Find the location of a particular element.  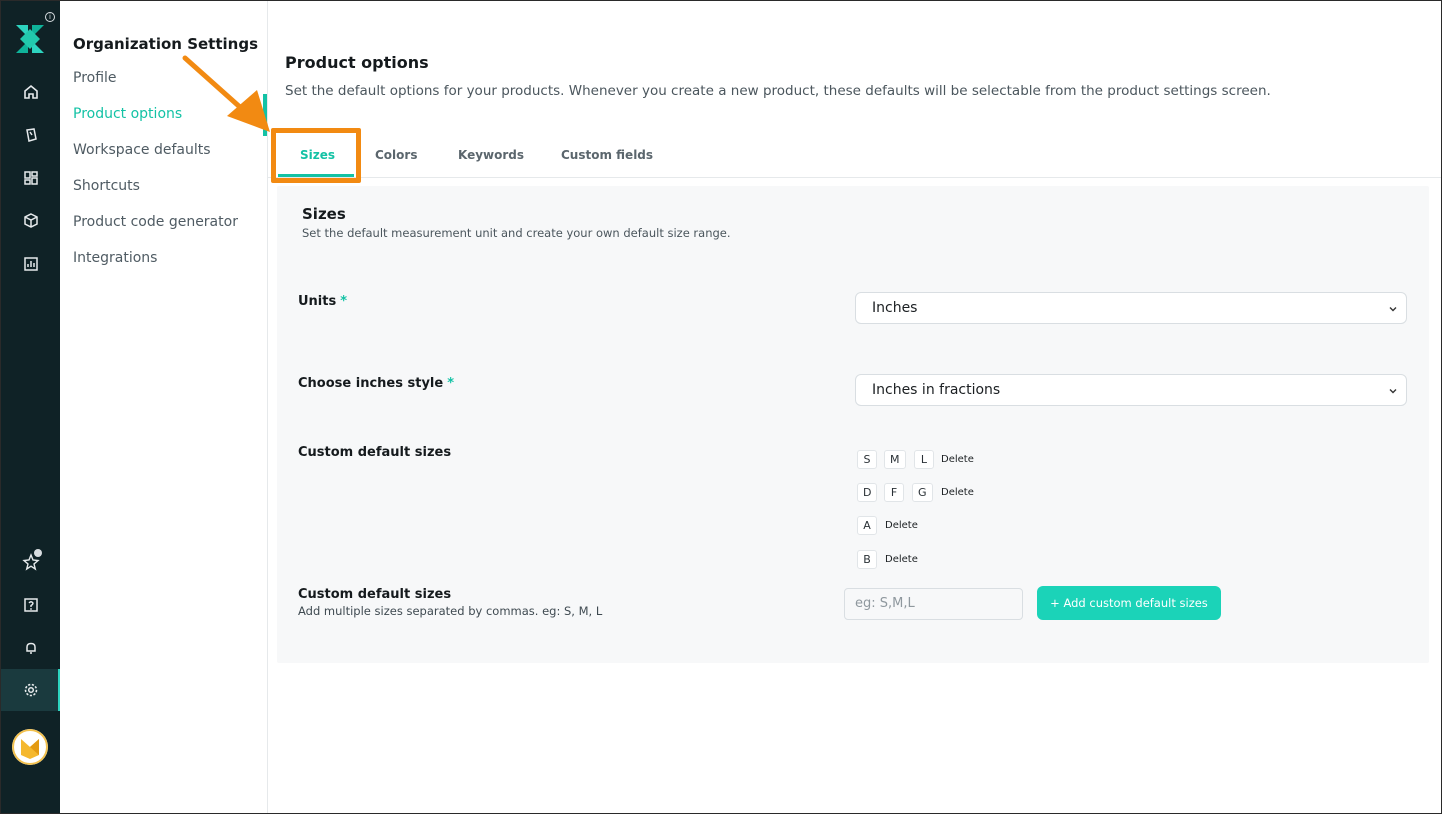

add-sizes-label: Custom default sizes is located at coordinates (375, 594).